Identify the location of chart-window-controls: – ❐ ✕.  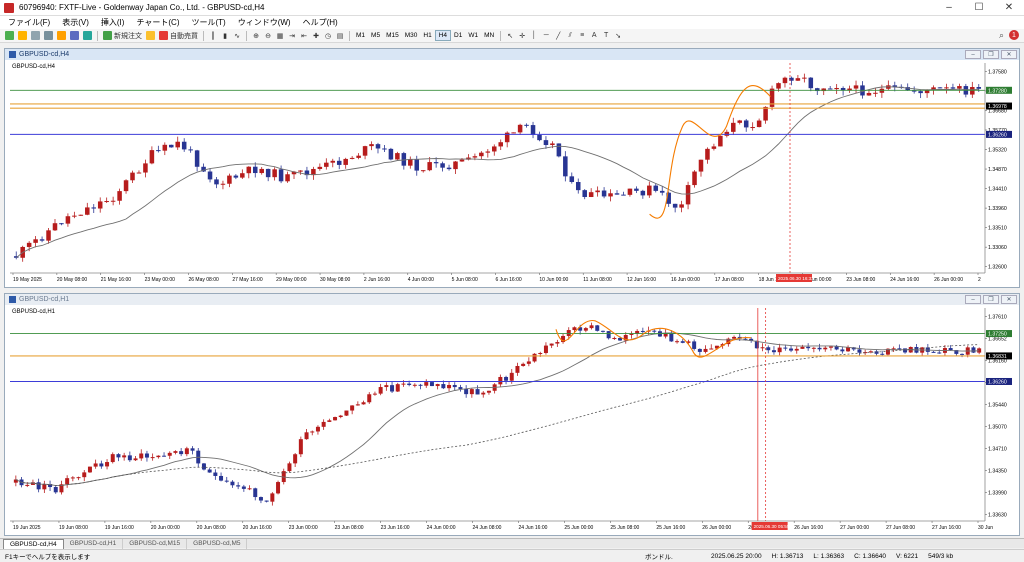
(990, 54).